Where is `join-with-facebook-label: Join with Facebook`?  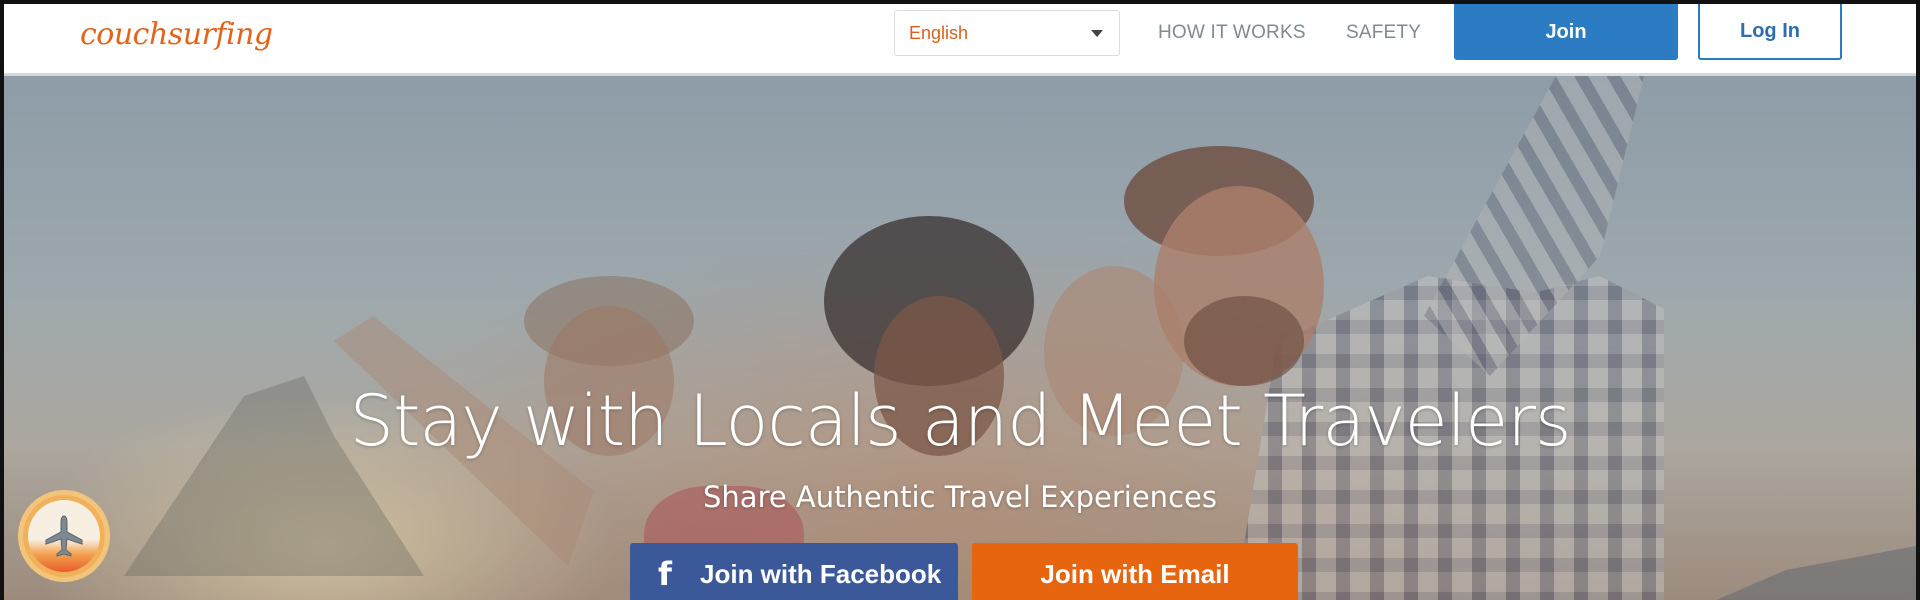 join-with-facebook-label: Join with Facebook is located at coordinates (821, 573).